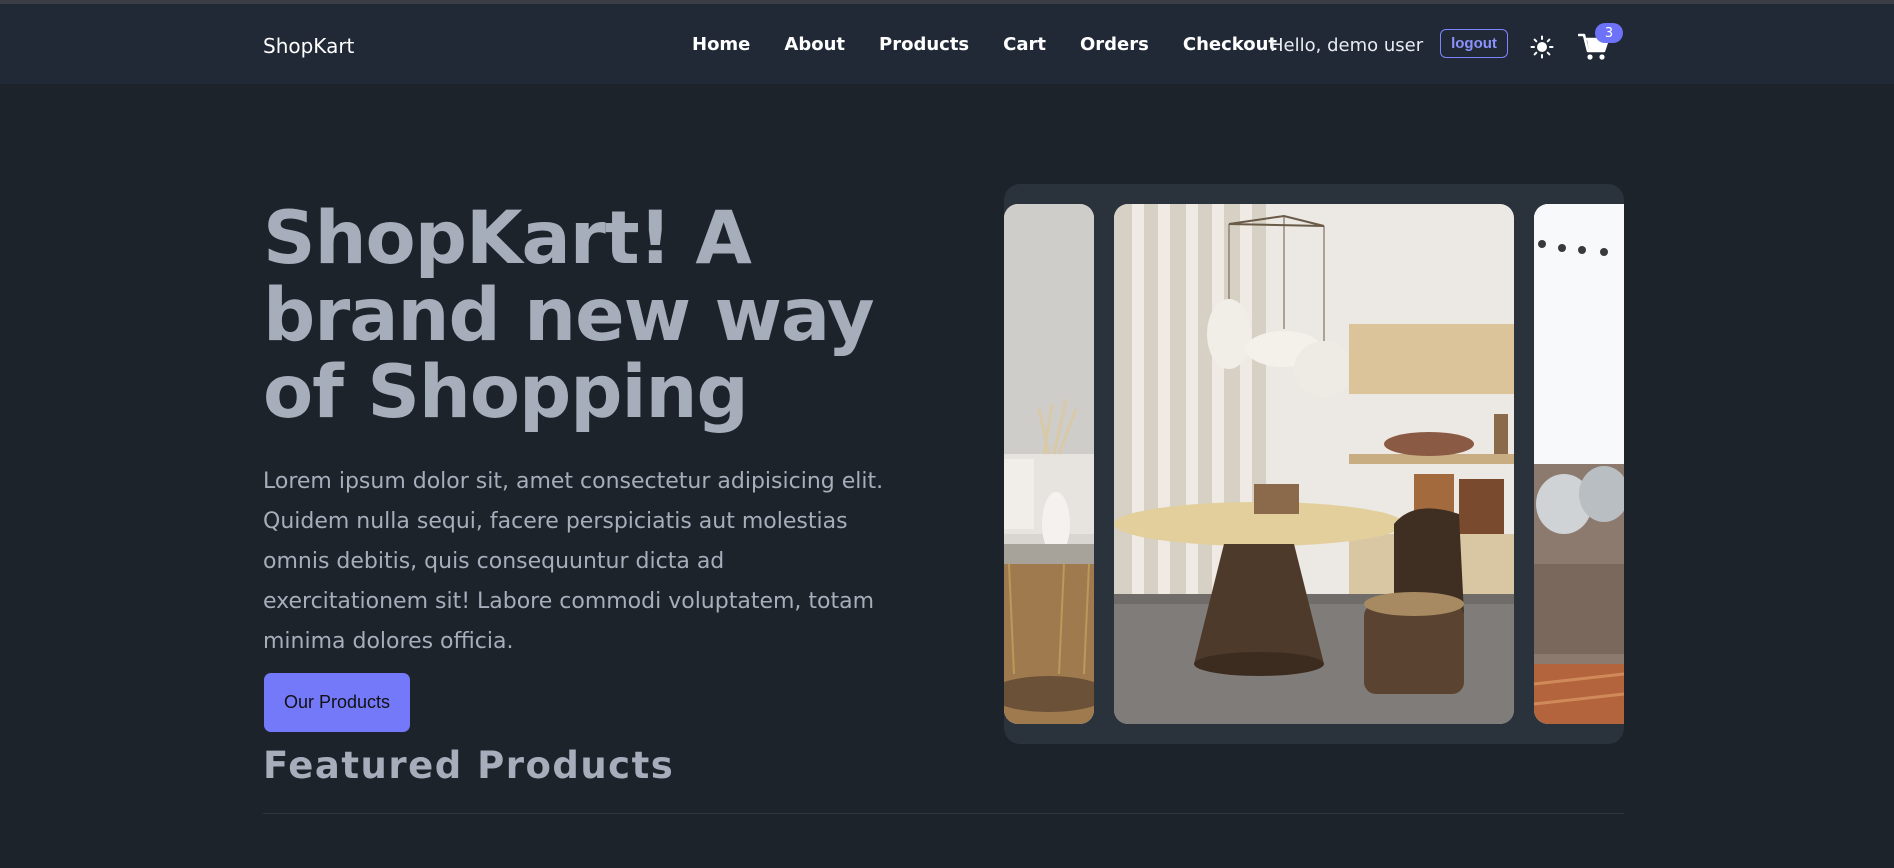 The width and height of the screenshot is (1894, 868). I want to click on nav-link-home: Home, so click(721, 44).